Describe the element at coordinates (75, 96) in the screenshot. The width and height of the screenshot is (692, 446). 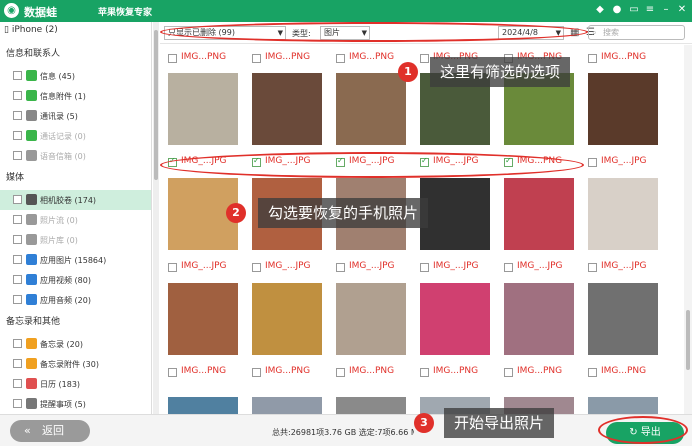
I see `sidebar-item: 信息附件 (1)` at that location.